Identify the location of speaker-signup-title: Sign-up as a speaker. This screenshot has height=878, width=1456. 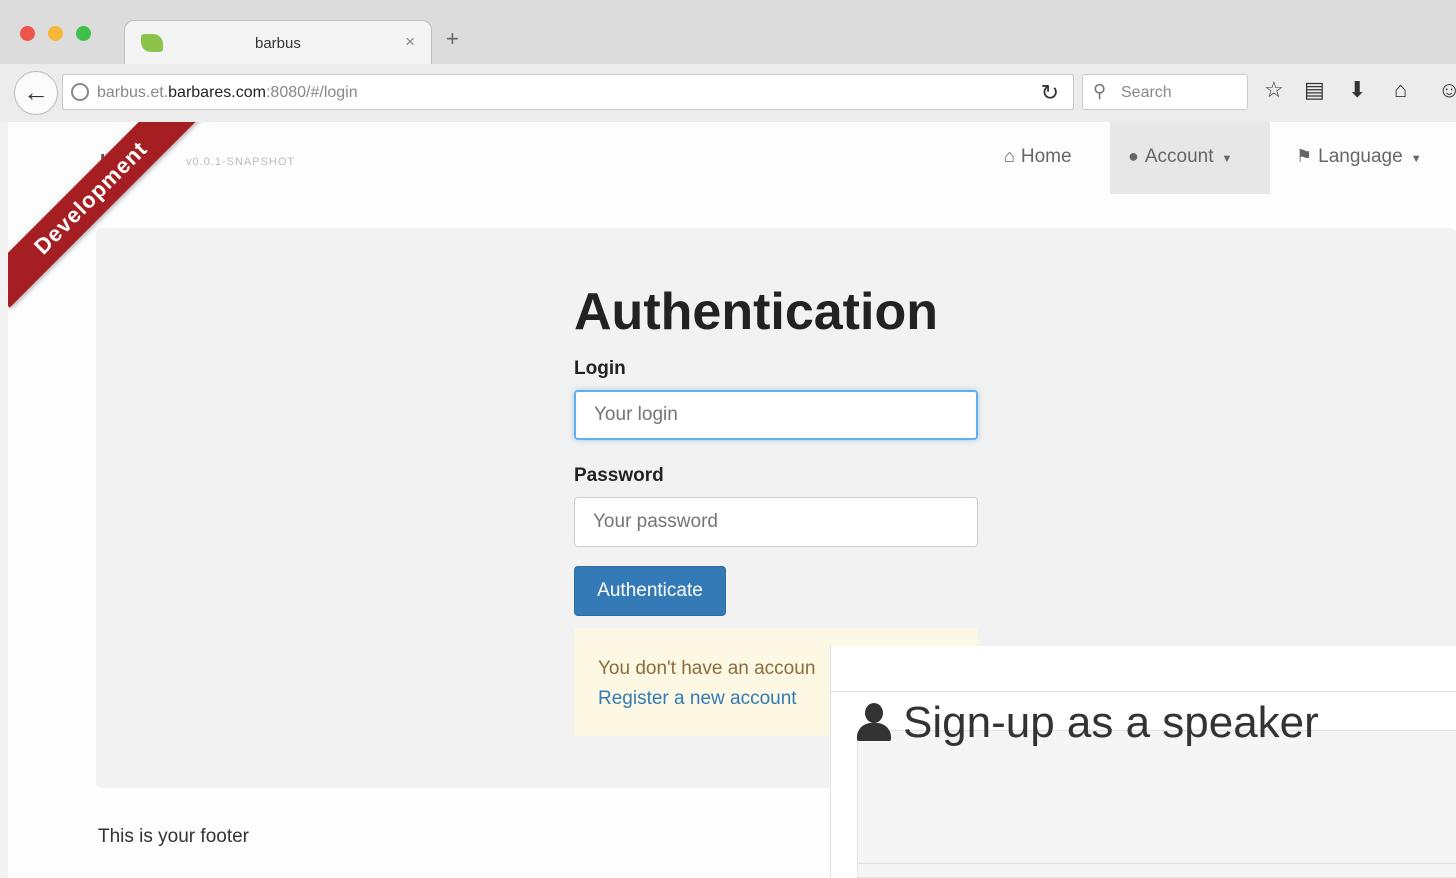
(1088, 723).